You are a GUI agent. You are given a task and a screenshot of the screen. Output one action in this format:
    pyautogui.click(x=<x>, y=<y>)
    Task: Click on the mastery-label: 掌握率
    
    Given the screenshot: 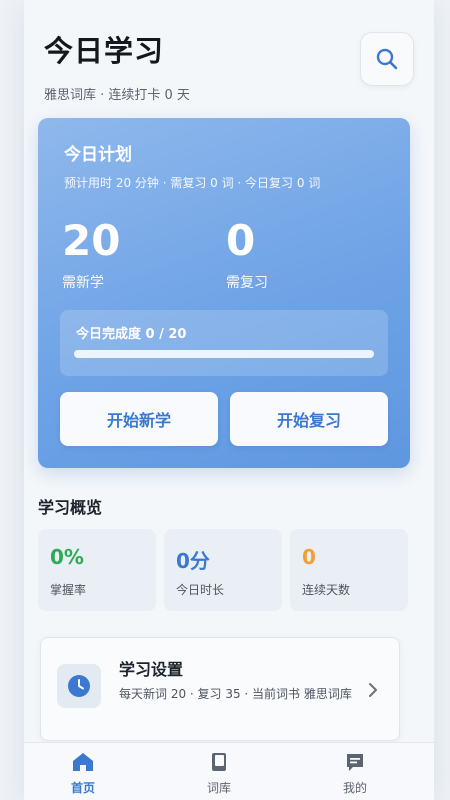 What is the action you would take?
    pyautogui.click(x=68, y=590)
    